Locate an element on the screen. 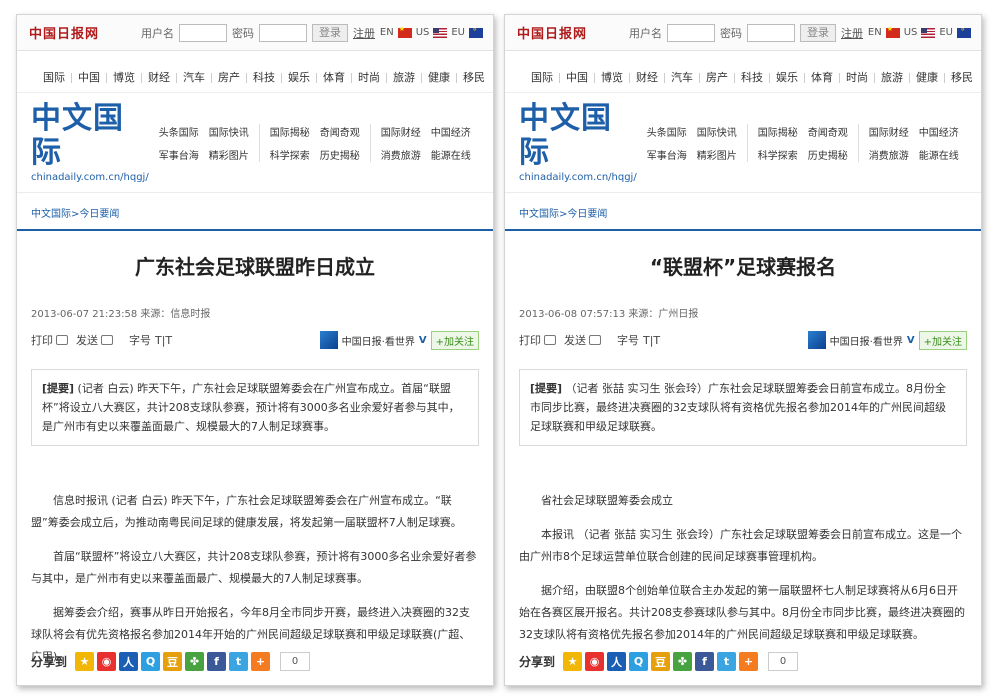  nav-item: 旅游 is located at coordinates (404, 77).